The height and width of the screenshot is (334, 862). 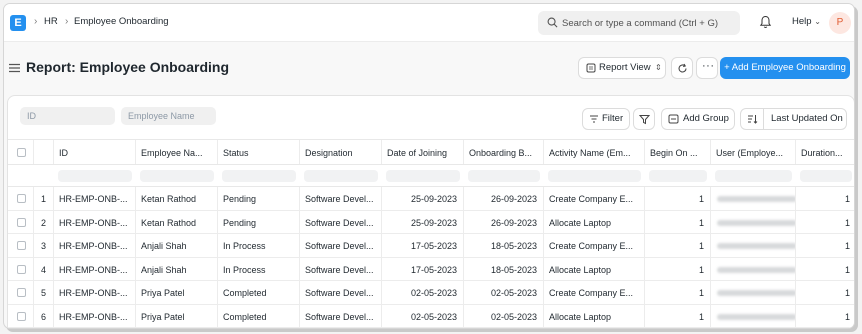 I want to click on select-all-checkbox, so click(x=21, y=152).